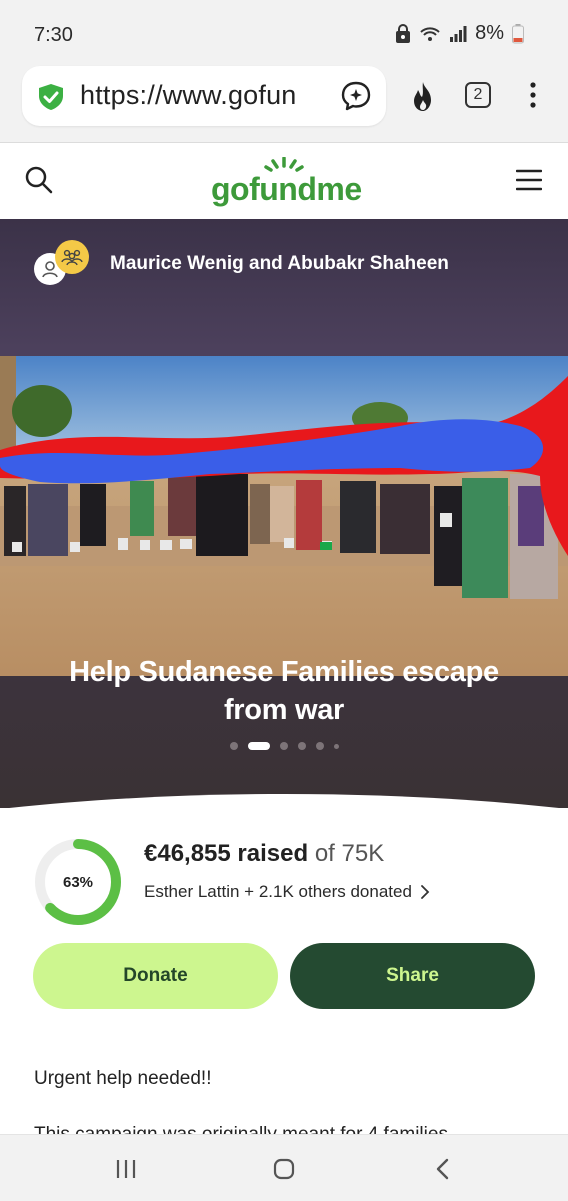 The width and height of the screenshot is (568, 1201). I want to click on gofundme-logo: gofundme, so click(285, 183).